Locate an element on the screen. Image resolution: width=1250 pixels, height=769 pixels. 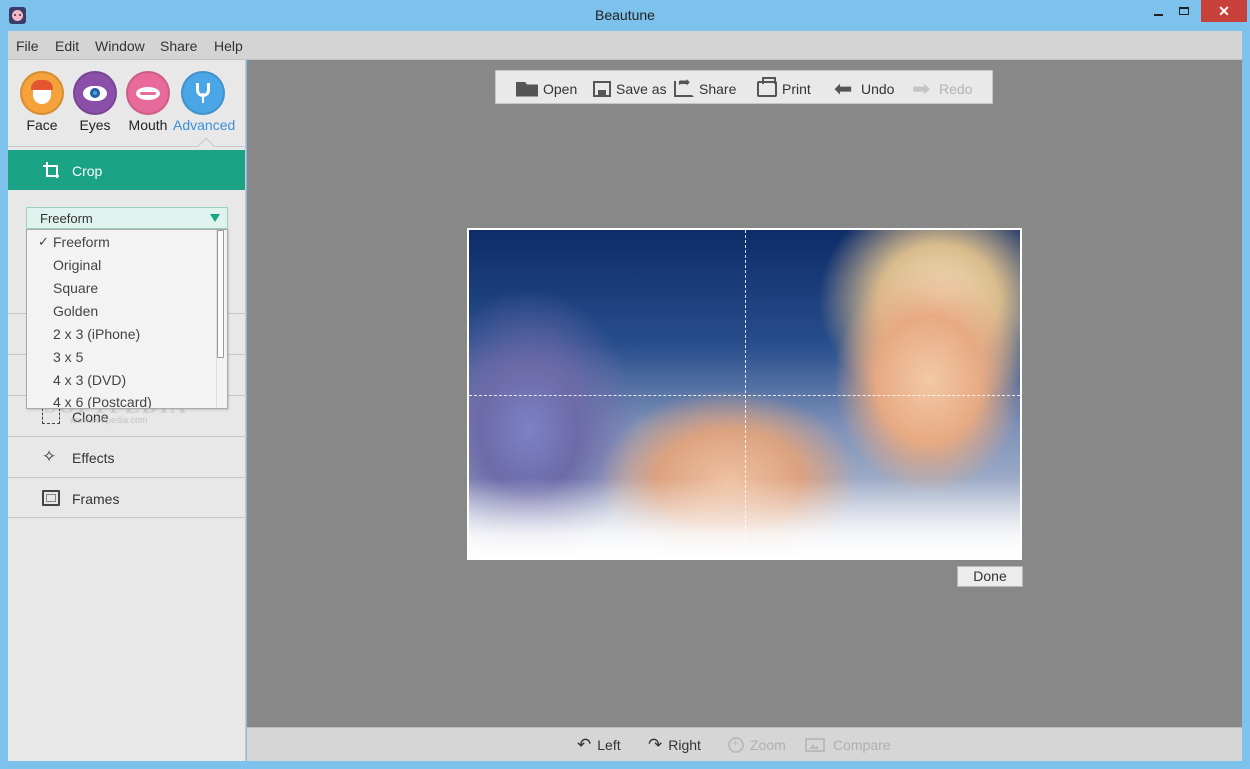
category-face-label: Face is located at coordinates (42, 125).